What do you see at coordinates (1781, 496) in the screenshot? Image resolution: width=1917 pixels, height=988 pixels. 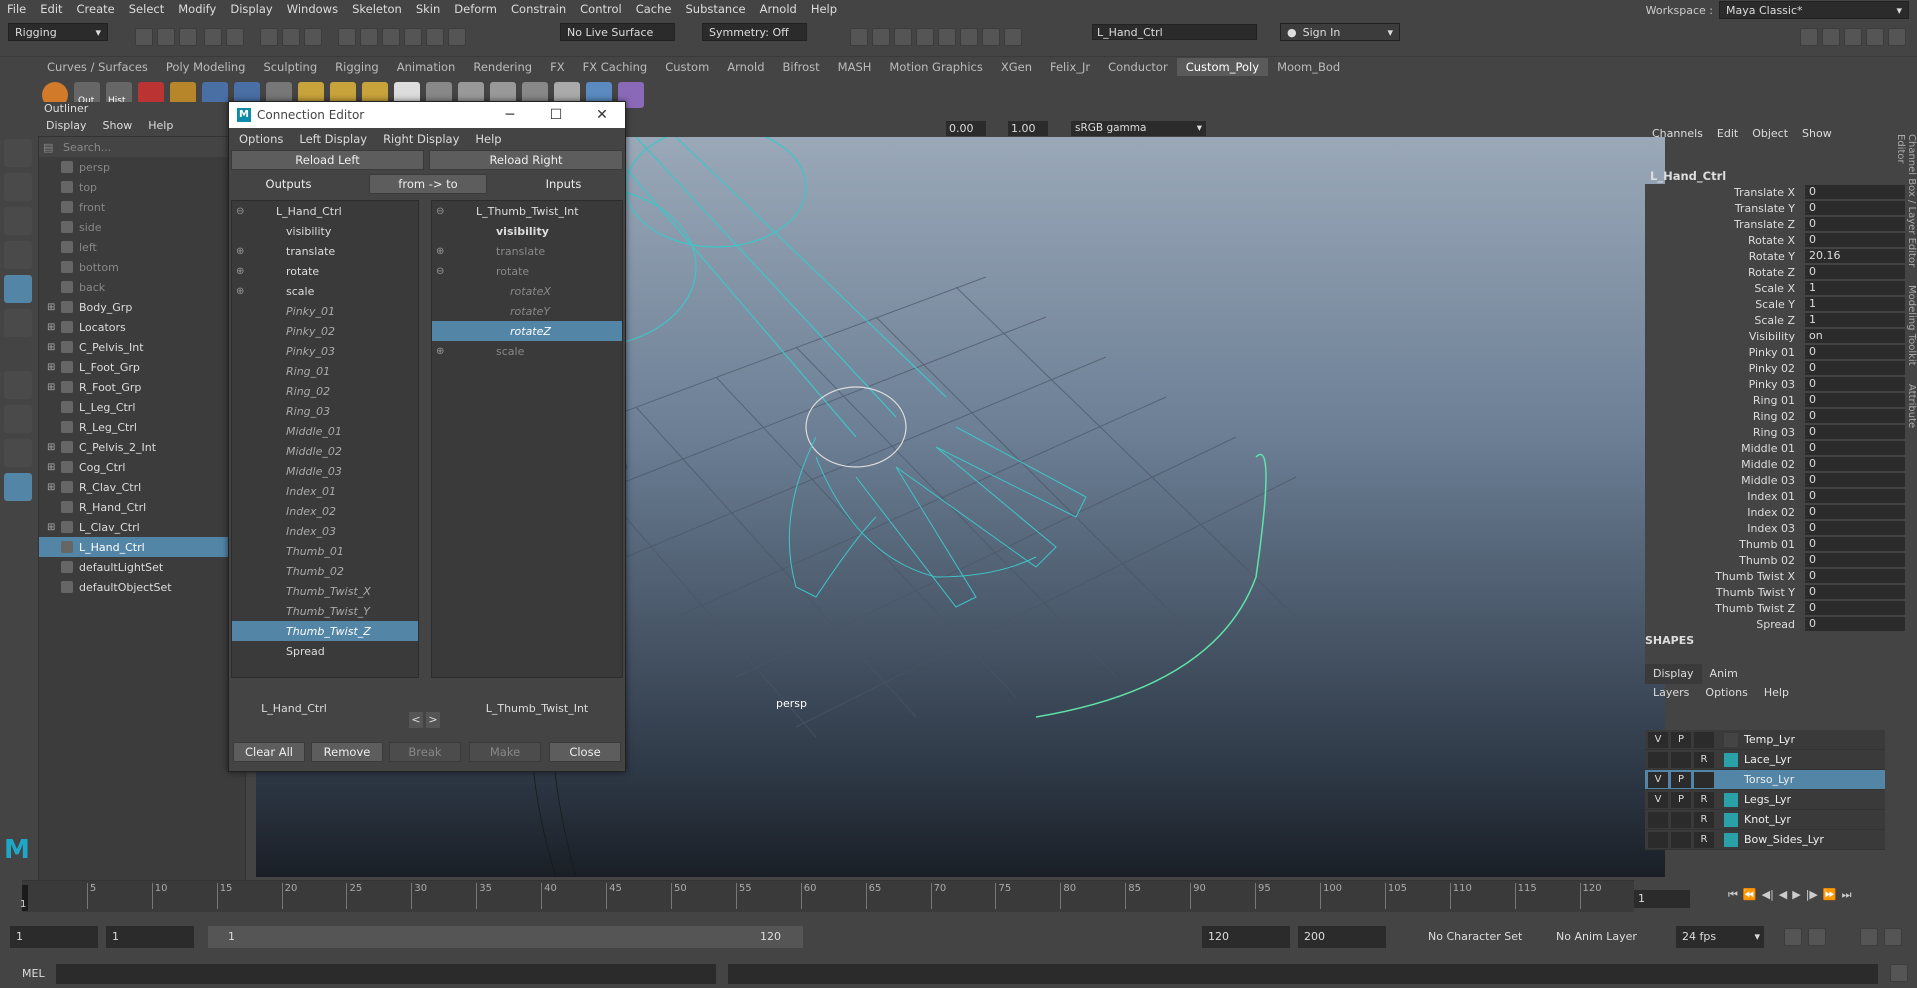 I see `channel-row: Index 01 0` at bounding box center [1781, 496].